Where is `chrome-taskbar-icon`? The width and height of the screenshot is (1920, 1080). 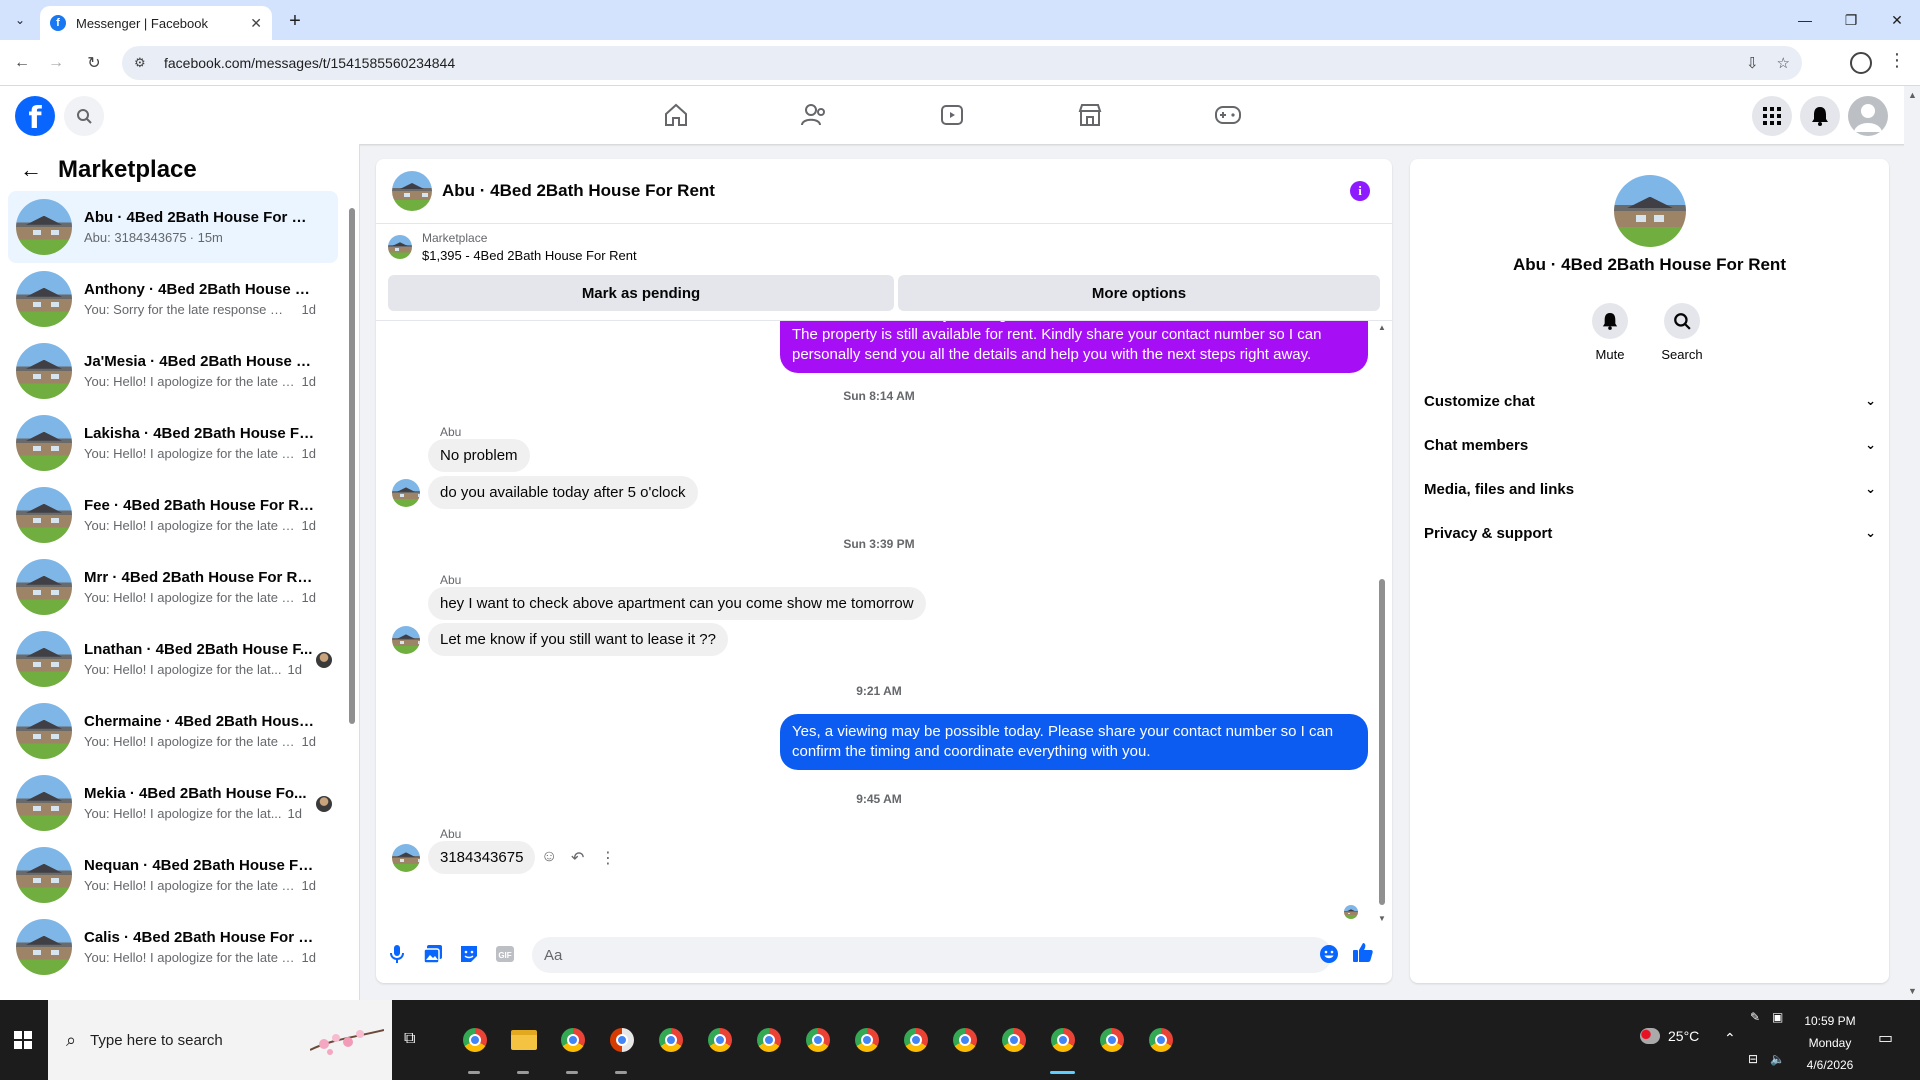
chrome-taskbar-icon is located at coordinates (474, 1040).